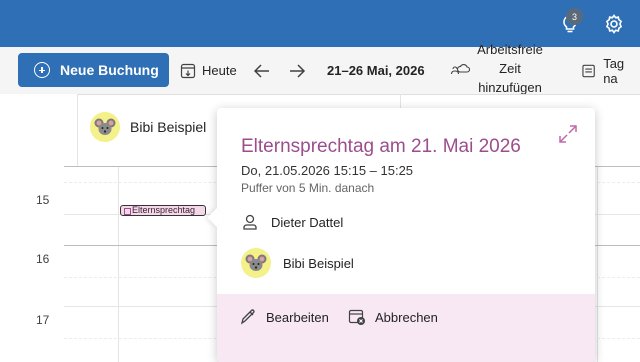  What do you see at coordinates (376, 70) in the screenshot?
I see `date-range: 21–26 Mai, 2026` at bounding box center [376, 70].